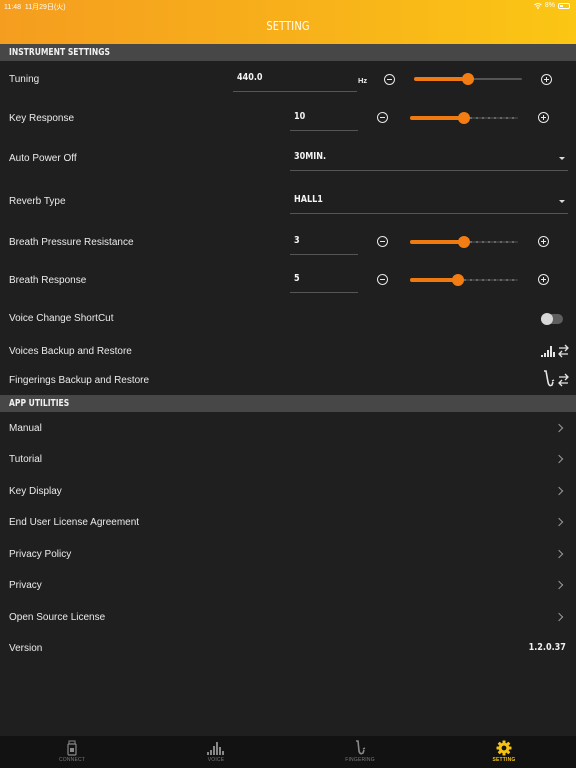  I want to click on breath-pressure-input: 3, so click(324, 243).